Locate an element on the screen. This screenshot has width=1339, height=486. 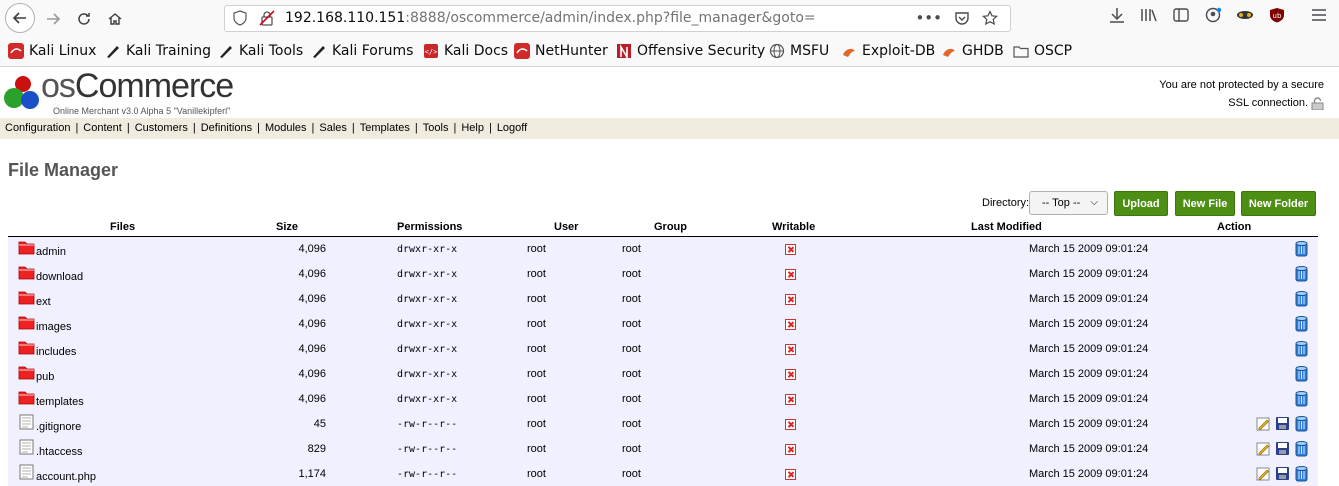
bookmark-exploit-db: Exploit-DB is located at coordinates (888, 51).